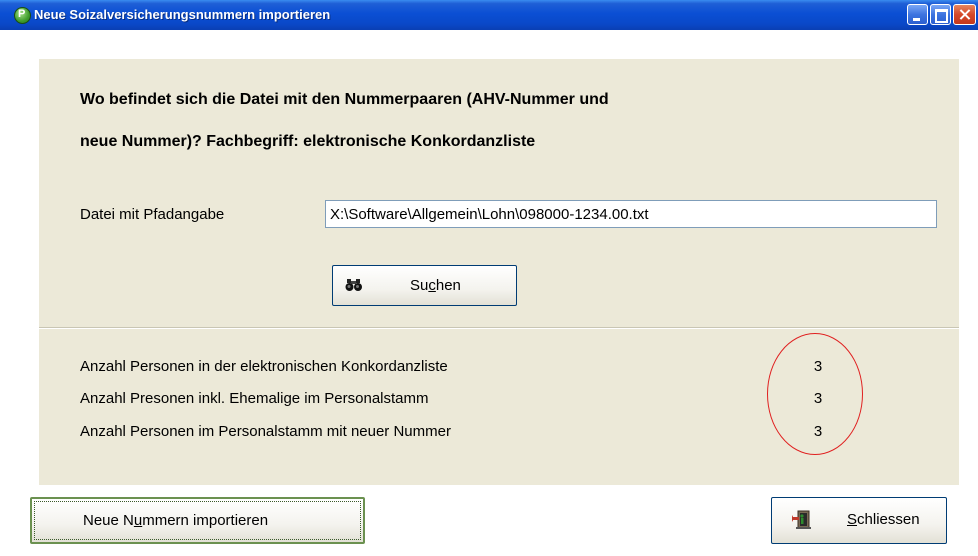  What do you see at coordinates (22, 15) in the screenshot?
I see `app-icon` at bounding box center [22, 15].